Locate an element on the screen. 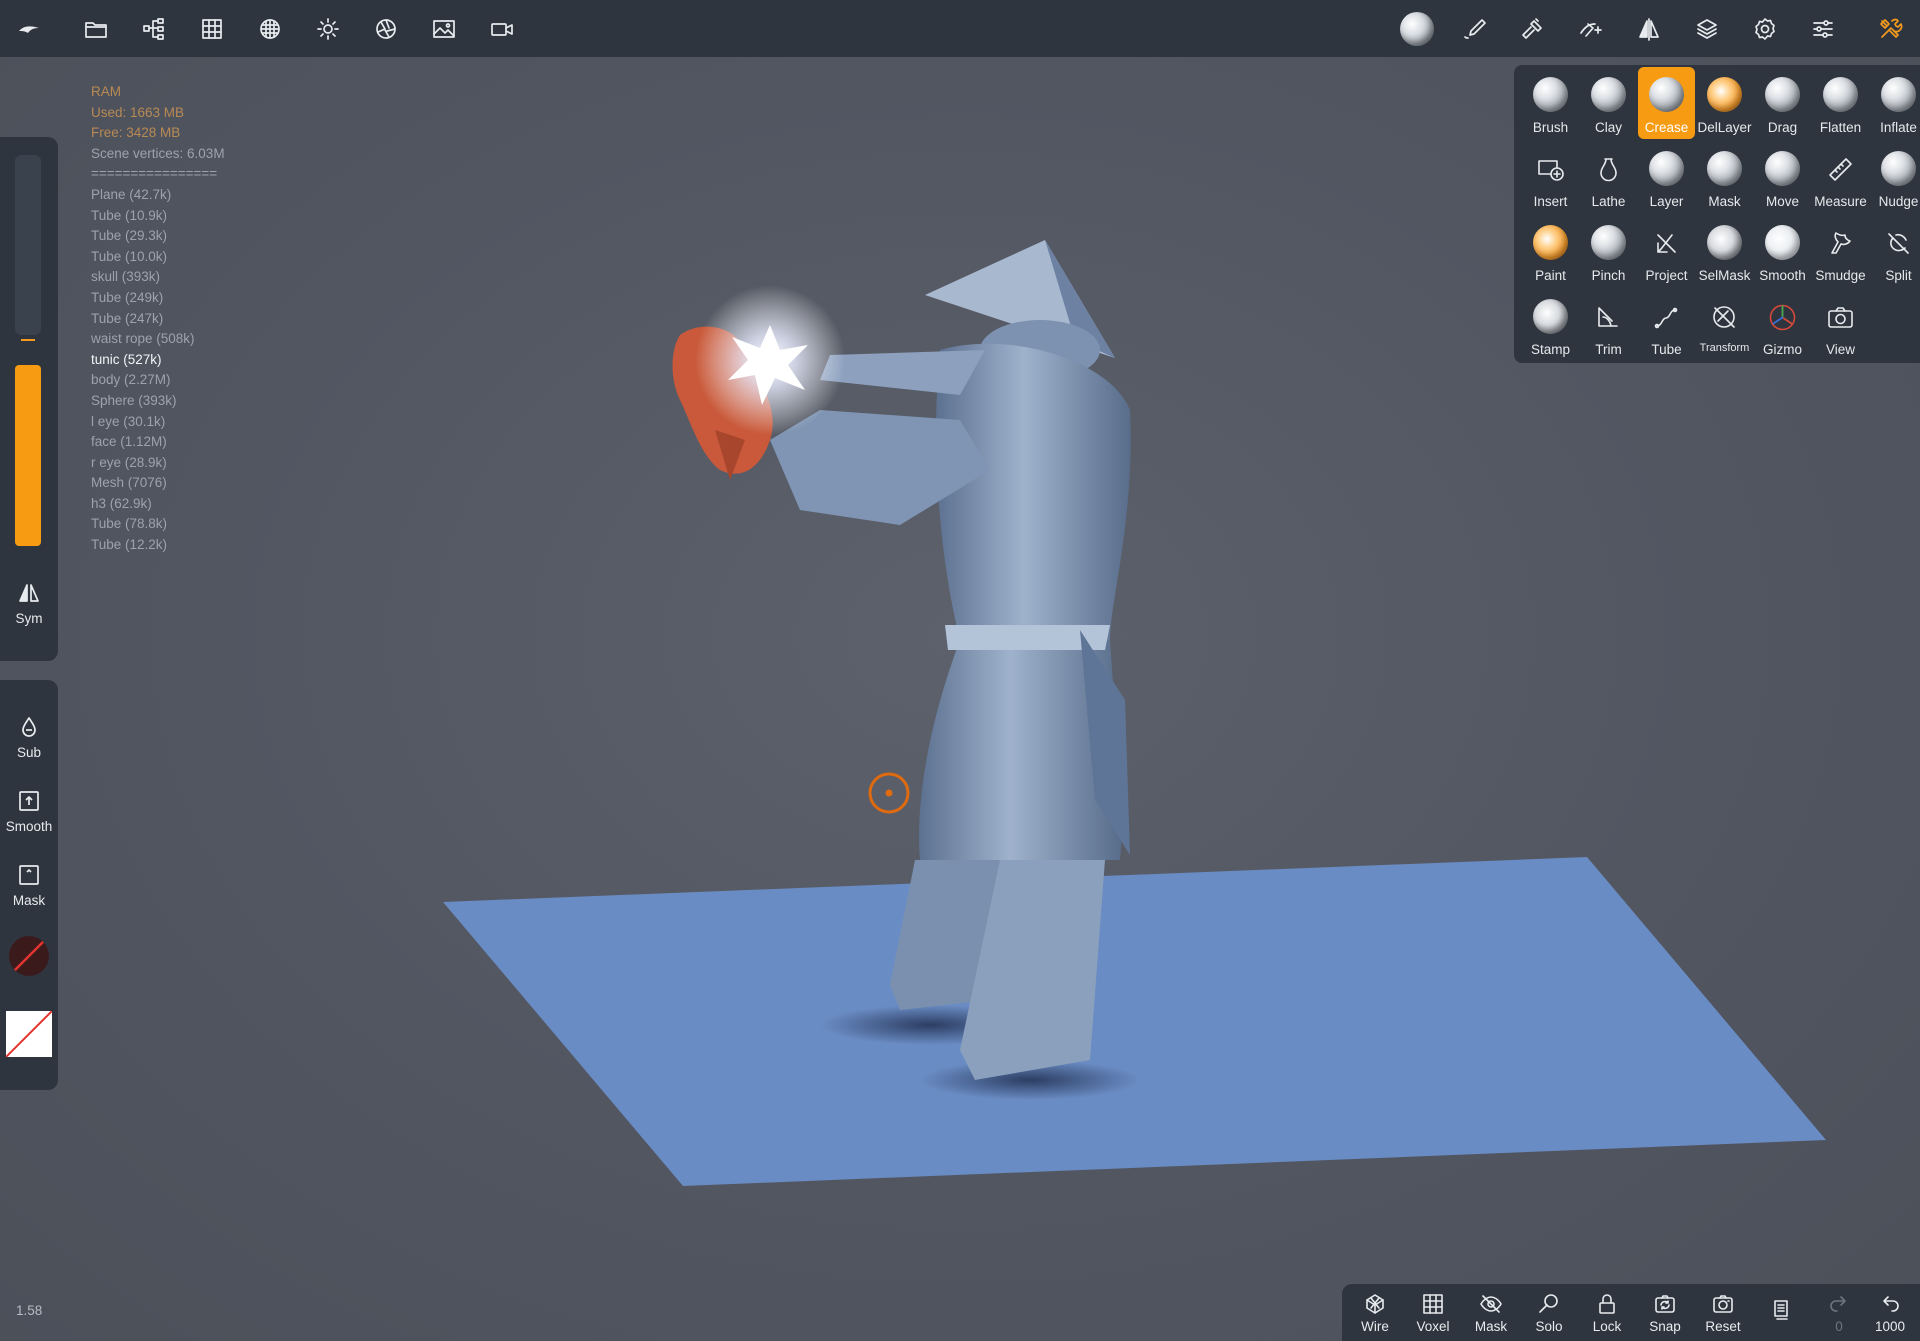  object-item: Tube (10.9k) is located at coordinates (129, 215).